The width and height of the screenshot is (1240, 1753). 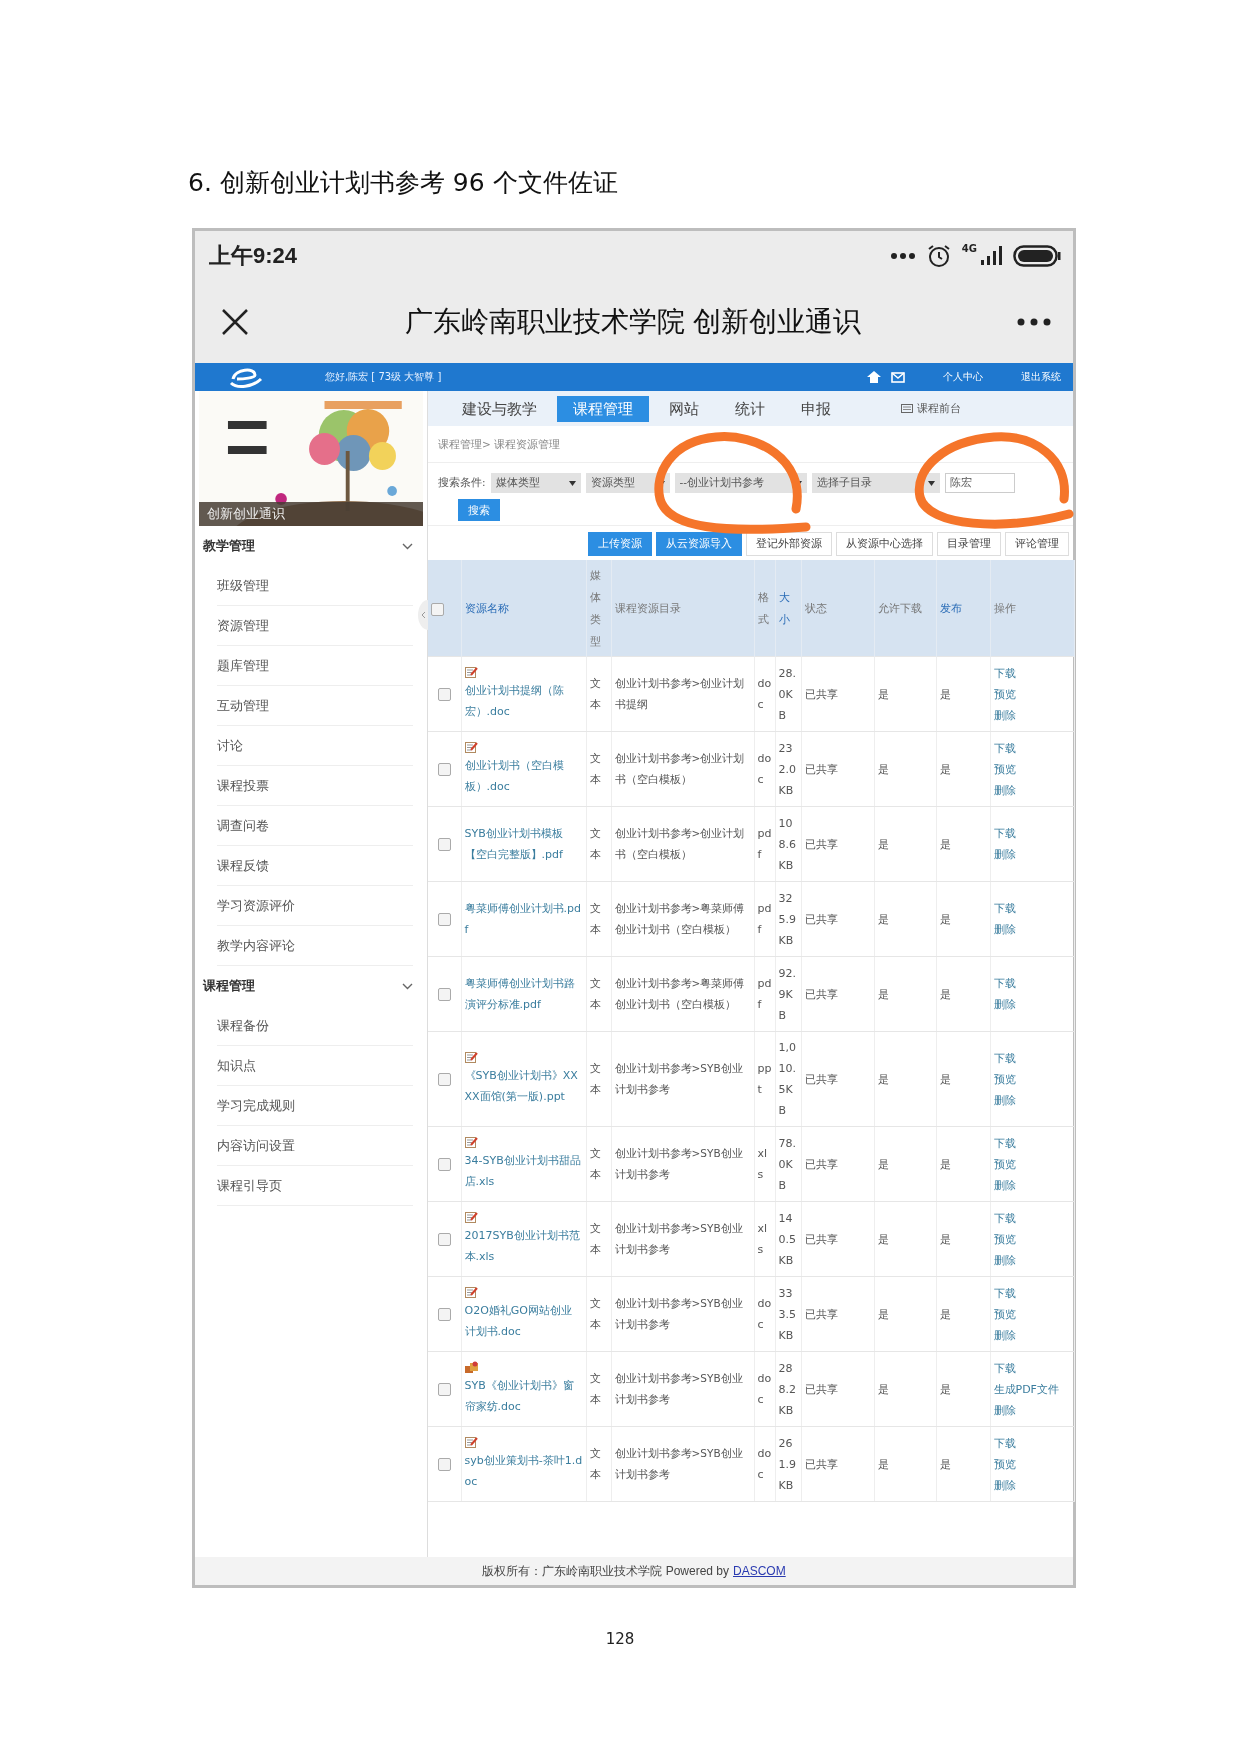 I want to click on table-cell-text: 28.0KB, so click(x=787, y=694).